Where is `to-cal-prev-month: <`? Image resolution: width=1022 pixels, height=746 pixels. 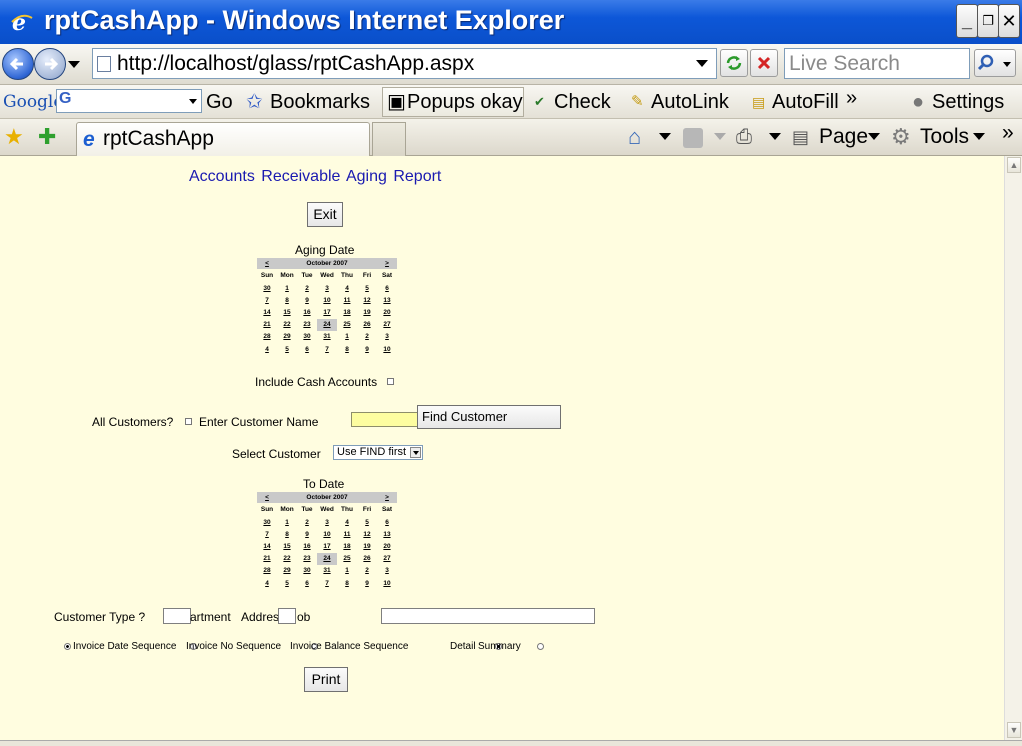 to-cal-prev-month: < is located at coordinates (267, 497).